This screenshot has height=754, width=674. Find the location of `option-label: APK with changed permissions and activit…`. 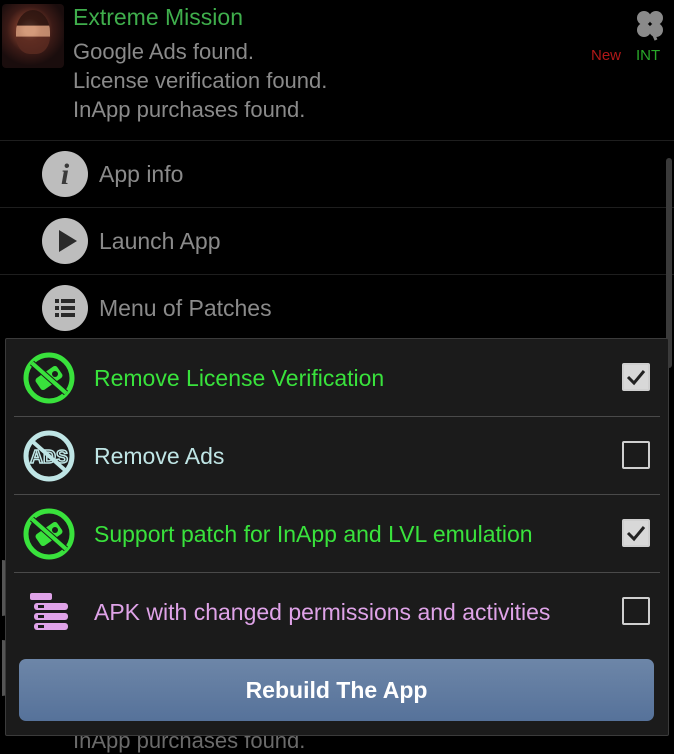

option-label: APK with changed permissions and activit… is located at coordinates (322, 612).